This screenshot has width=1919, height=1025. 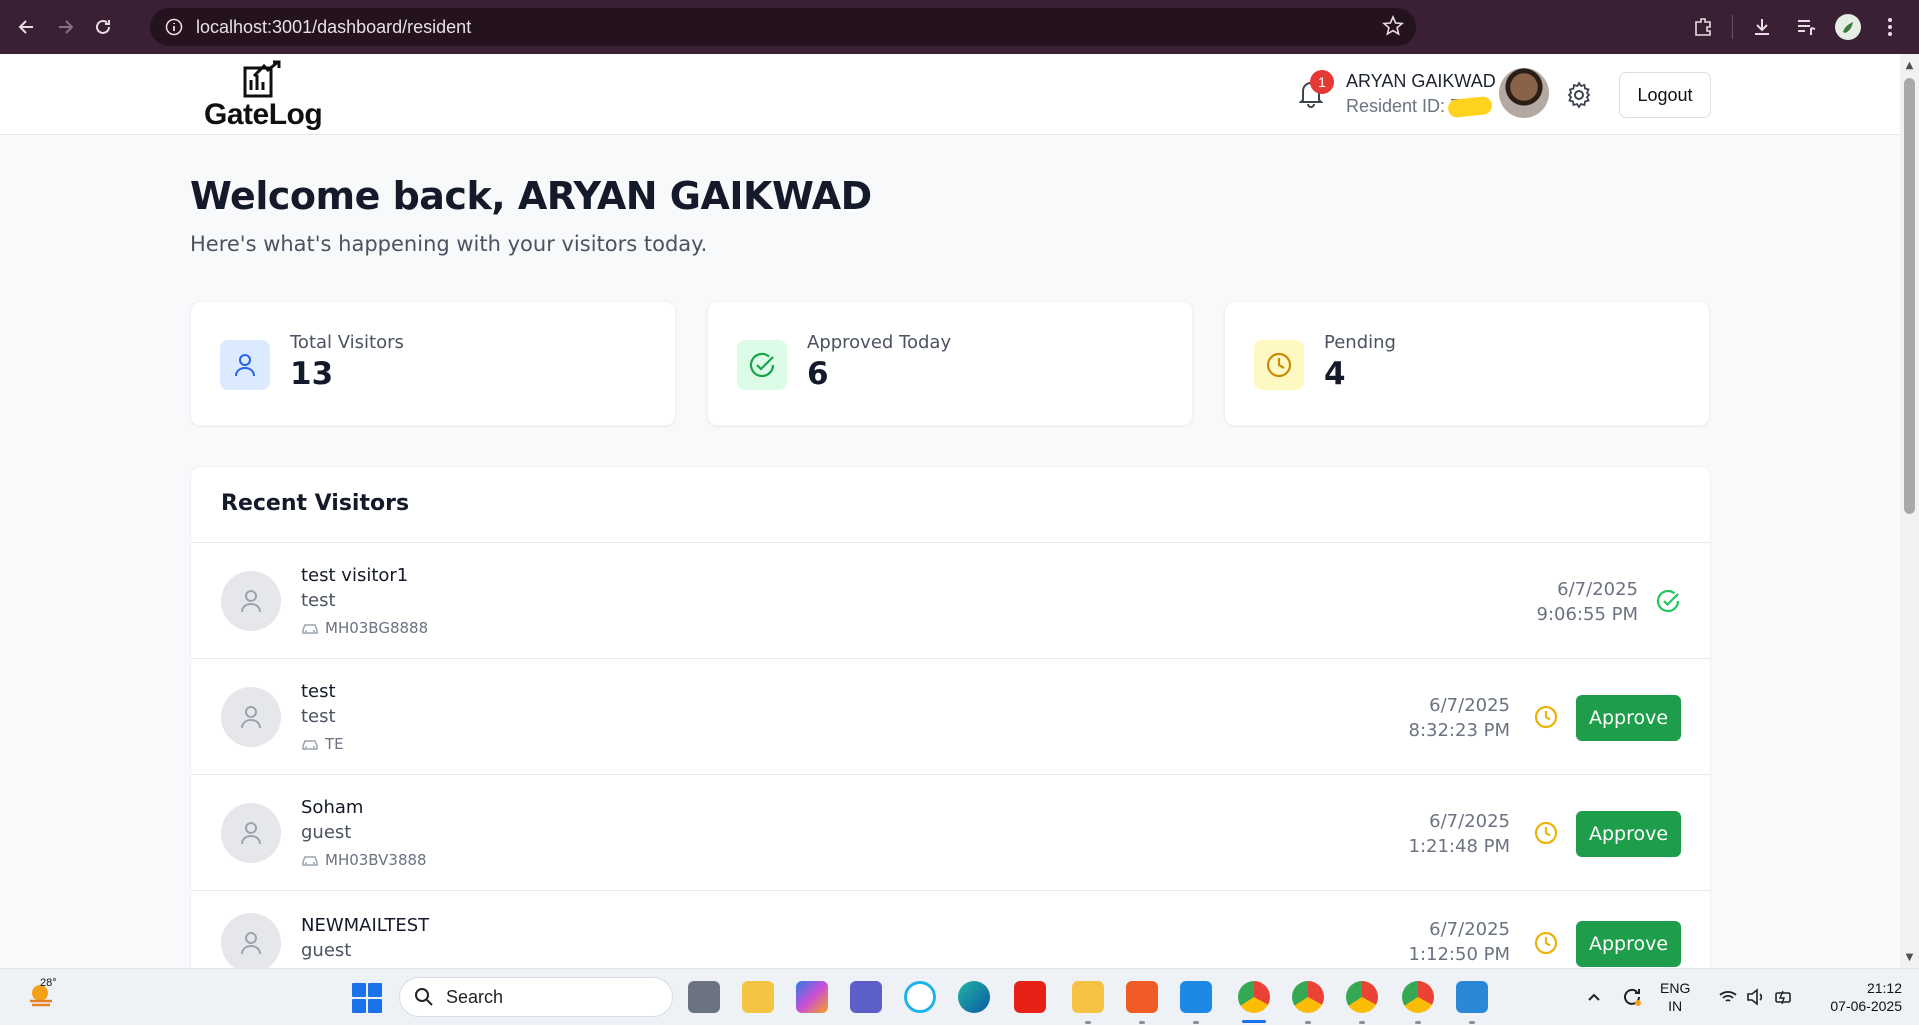 I want to click on vscode-icon, so click(x=1196, y=997).